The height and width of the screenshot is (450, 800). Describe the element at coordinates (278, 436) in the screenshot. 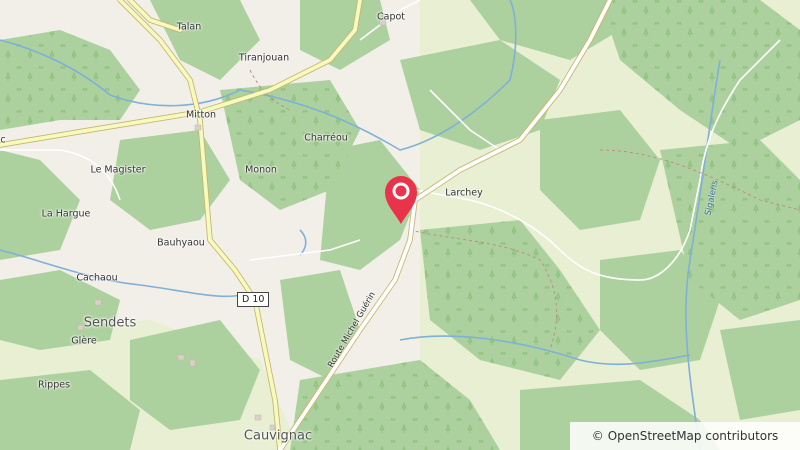

I see `place-label-cauvignac: Cauvignac` at that location.